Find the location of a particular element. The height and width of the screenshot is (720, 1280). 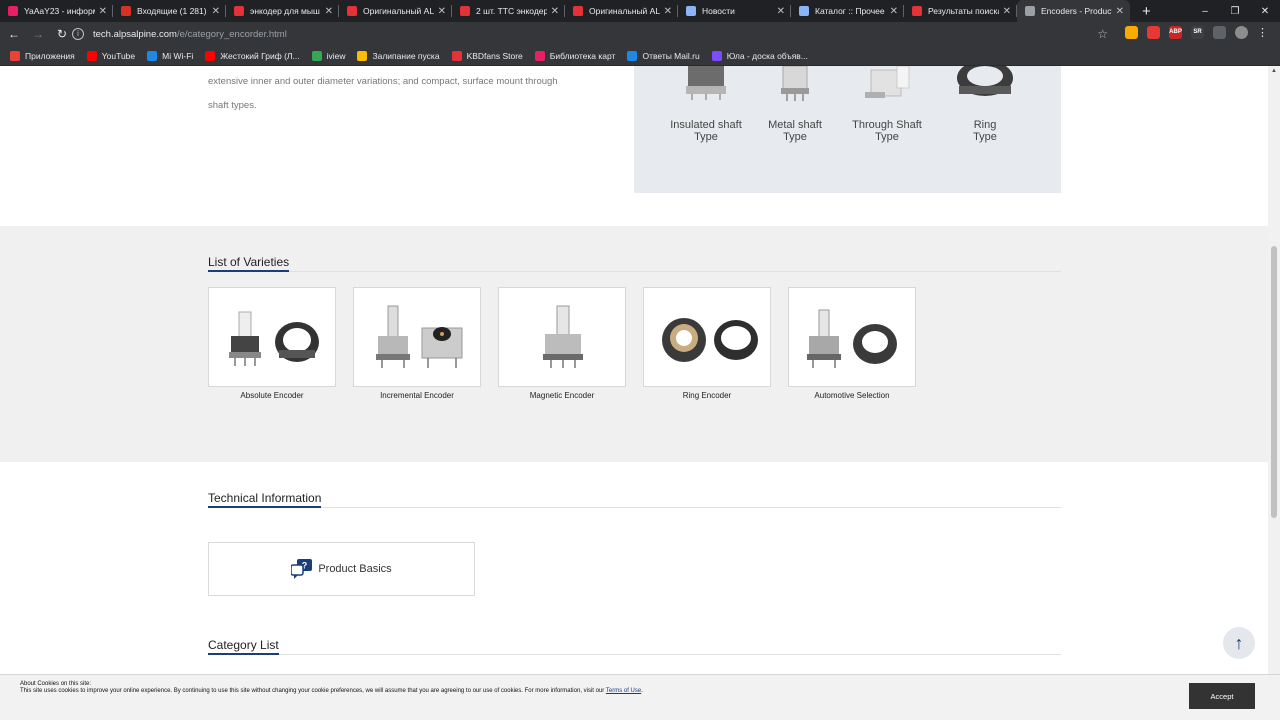

reload-icon: ↻ is located at coordinates (62, 34).